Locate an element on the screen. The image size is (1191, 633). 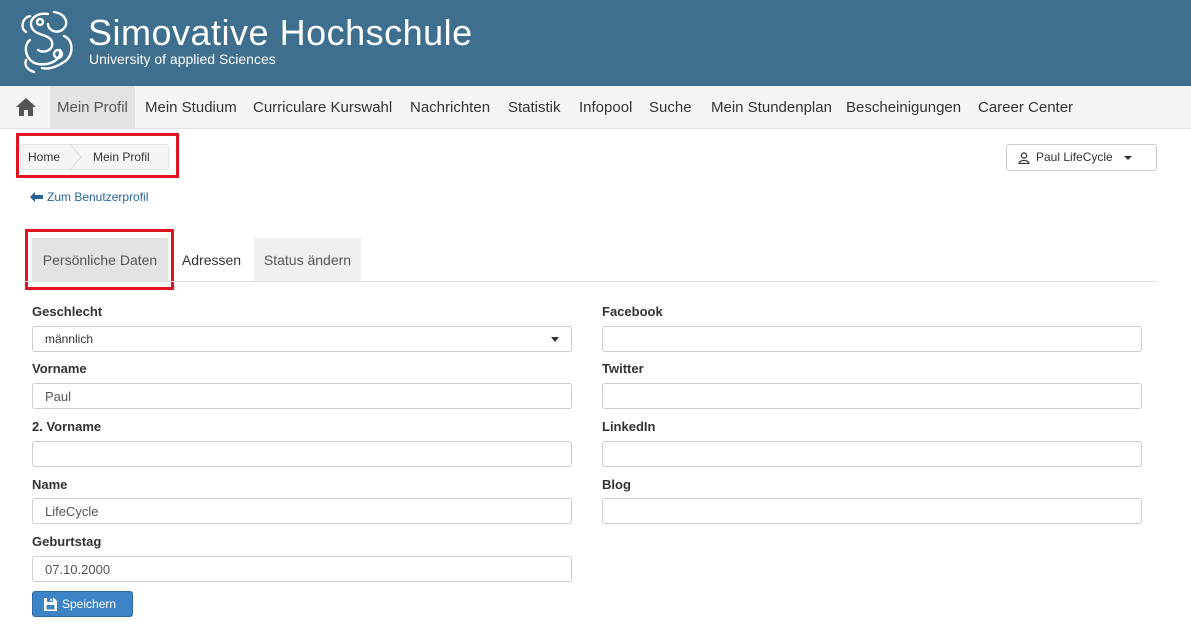
nav-item-bescheinigungen: Bescheinigungen is located at coordinates (903, 107).